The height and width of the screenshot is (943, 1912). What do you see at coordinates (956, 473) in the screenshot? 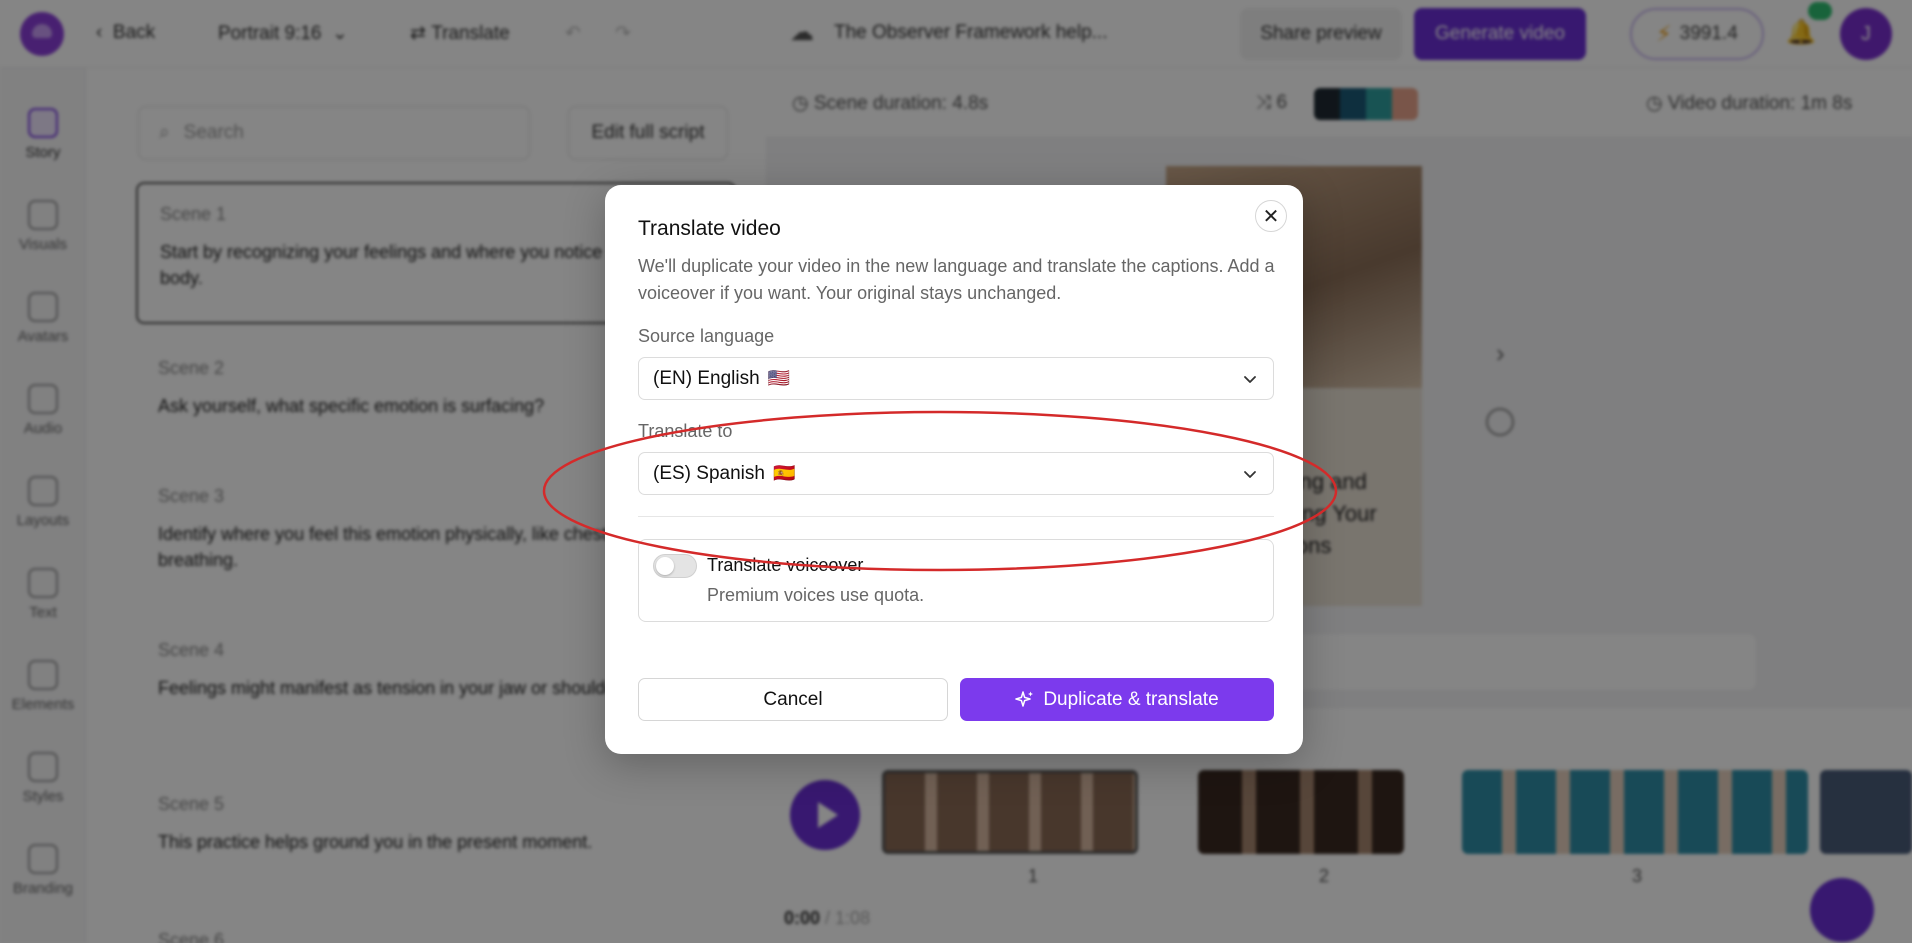
I see `target-language-select: (ES) Spanish 🇪🇸` at bounding box center [956, 473].